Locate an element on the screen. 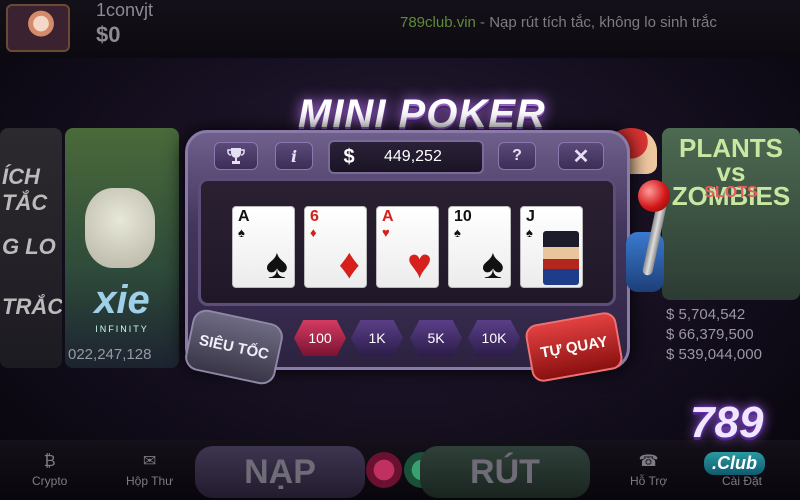  axie-subtitle: INFINITY is located at coordinates (122, 329).